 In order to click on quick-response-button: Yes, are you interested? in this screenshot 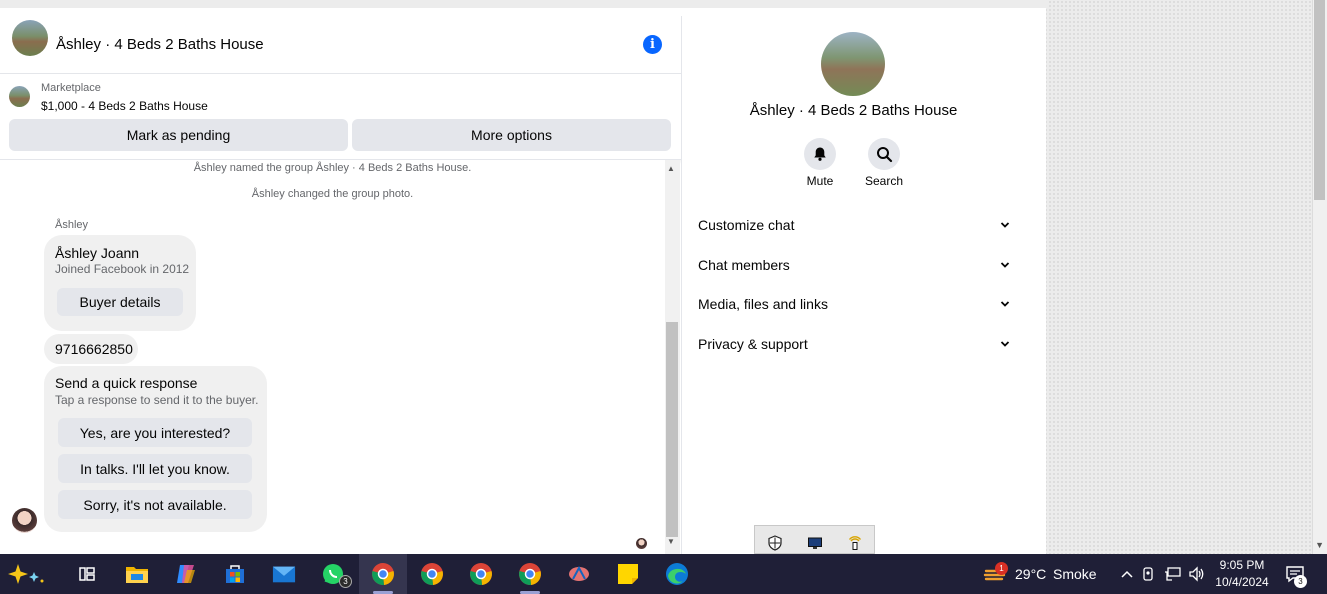, I will do `click(155, 432)`.